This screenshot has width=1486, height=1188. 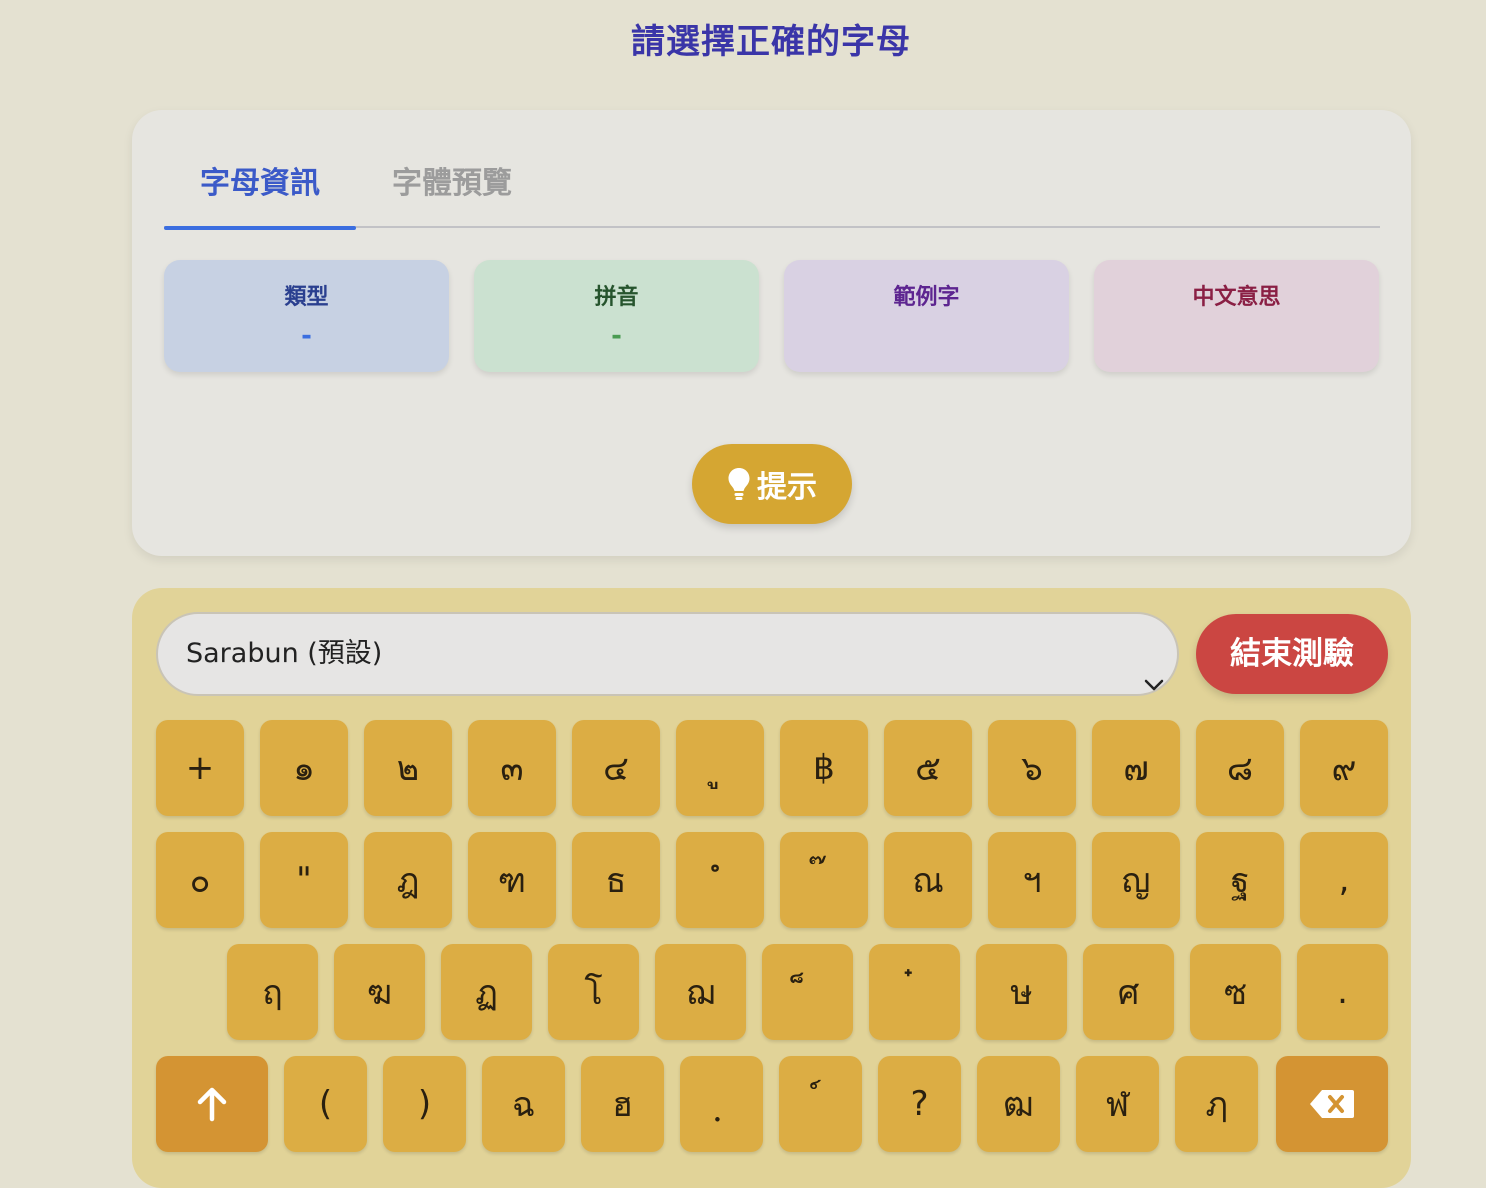 I want to click on backspace-key, so click(x=1332, y=1104).